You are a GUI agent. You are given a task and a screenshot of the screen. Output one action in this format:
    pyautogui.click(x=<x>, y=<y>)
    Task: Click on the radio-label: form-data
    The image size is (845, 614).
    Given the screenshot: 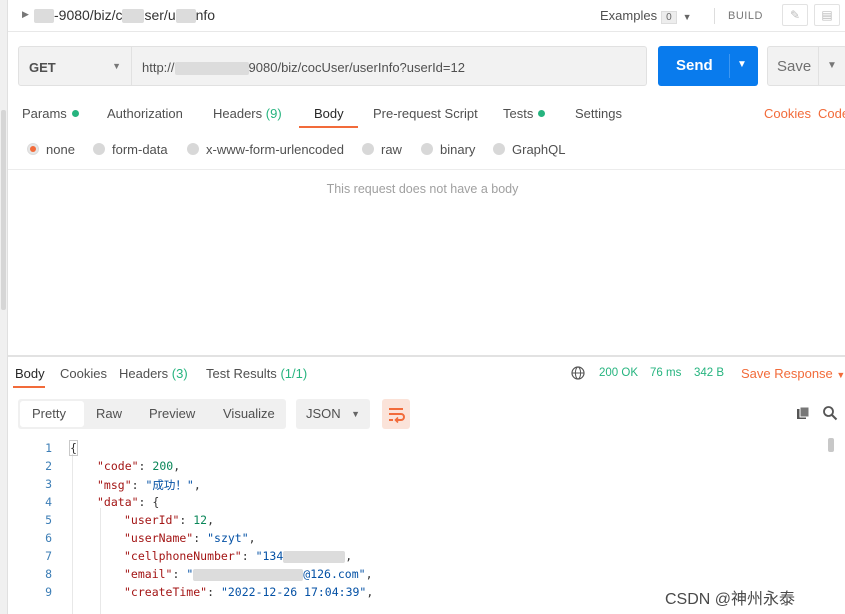 What is the action you would take?
    pyautogui.click(x=140, y=149)
    